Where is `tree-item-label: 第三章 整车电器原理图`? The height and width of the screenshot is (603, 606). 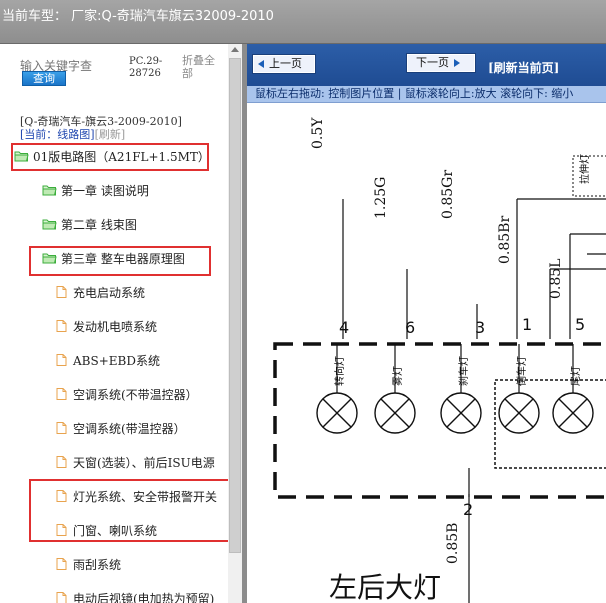 tree-item-label: 第三章 整车电器原理图 is located at coordinates (123, 258).